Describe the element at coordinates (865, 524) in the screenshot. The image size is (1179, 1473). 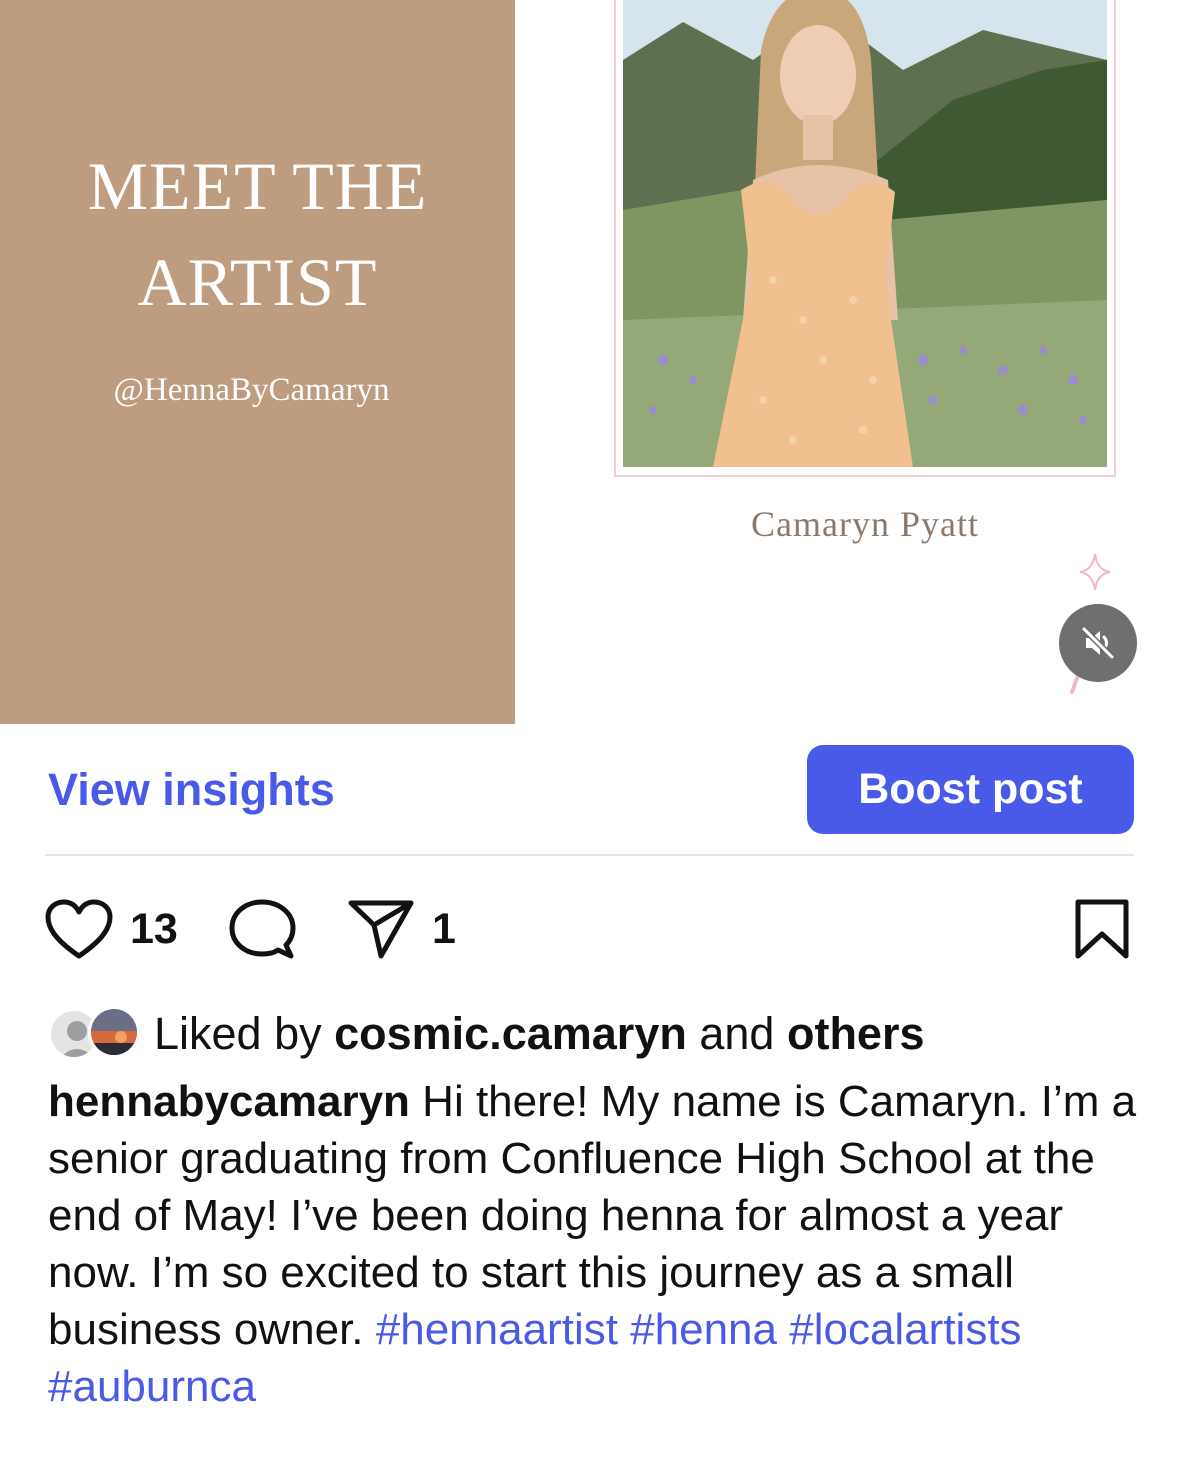
I see `artist-name: Camaryn Pyatt` at that location.